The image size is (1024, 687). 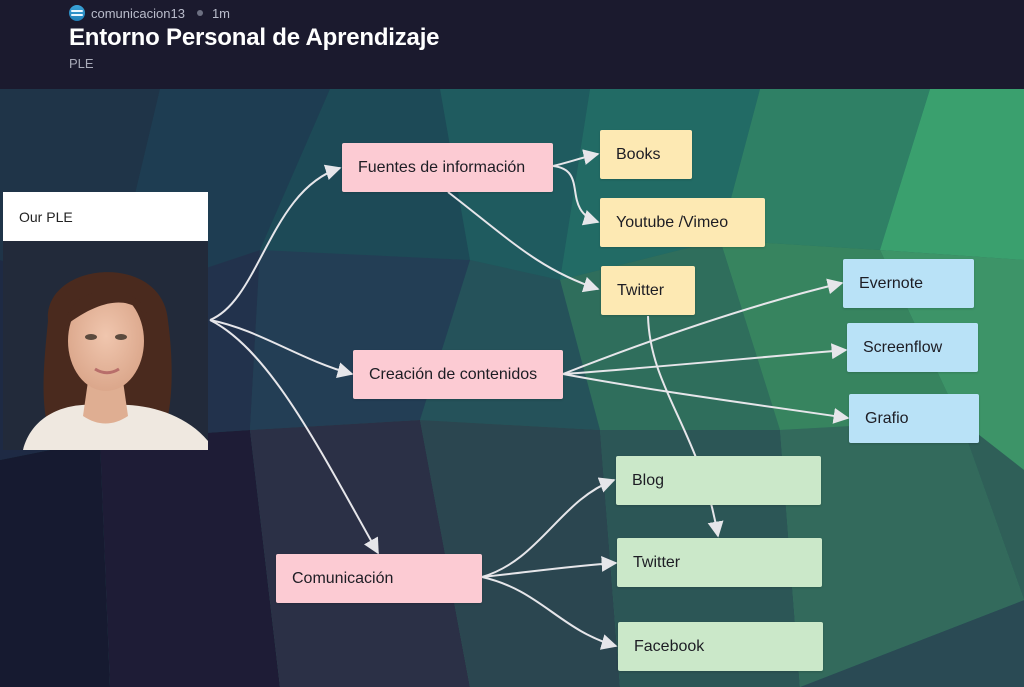 I want to click on timestamp: 1m, so click(x=221, y=13).